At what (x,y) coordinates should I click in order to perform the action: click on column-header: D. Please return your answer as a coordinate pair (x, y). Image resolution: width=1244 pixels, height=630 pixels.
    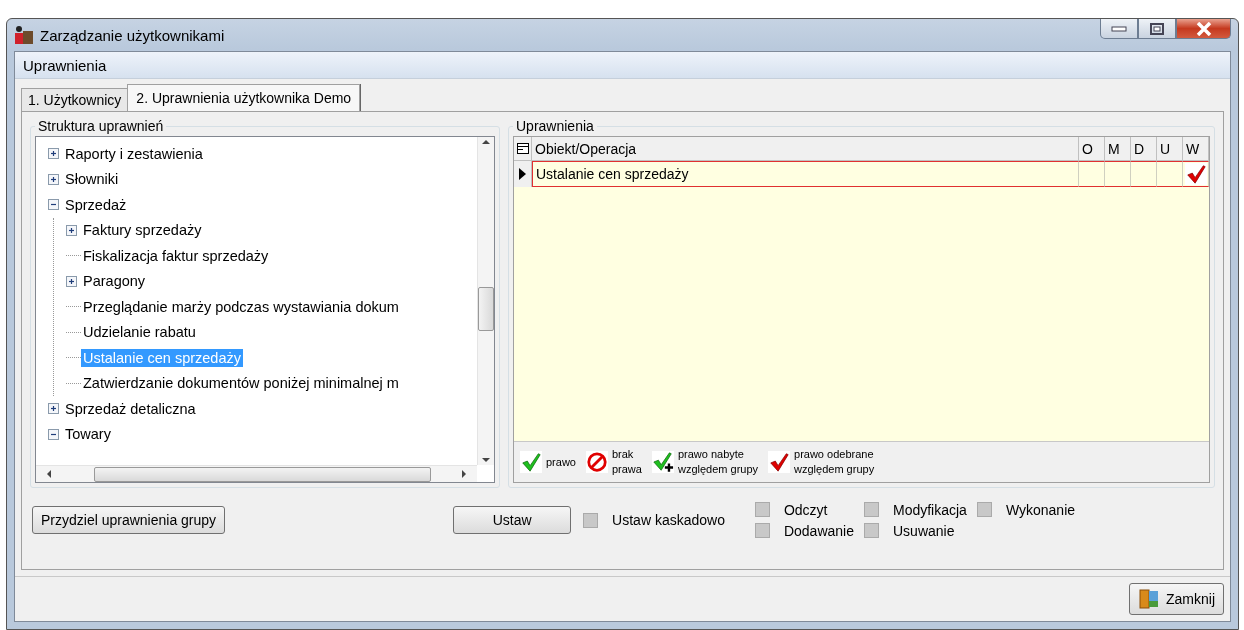
    Looking at the image, I should click on (1144, 149).